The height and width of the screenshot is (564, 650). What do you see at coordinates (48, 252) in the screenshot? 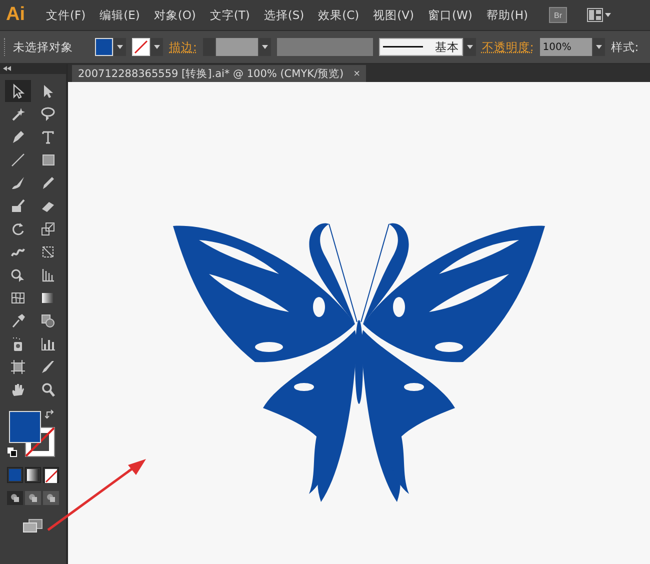
I see `free-transform-icon` at bounding box center [48, 252].